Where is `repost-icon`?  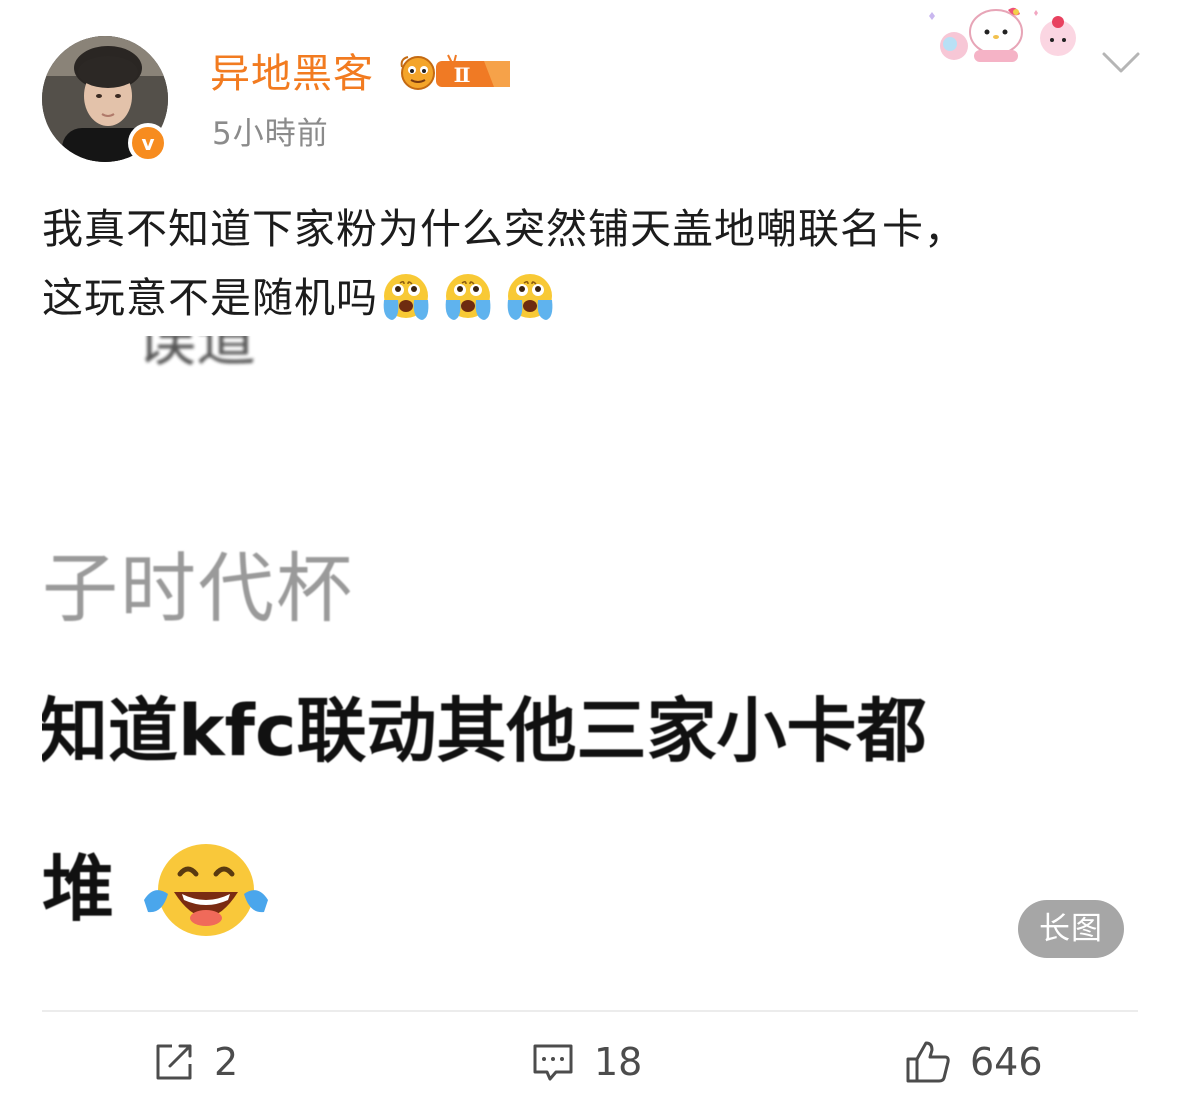 repost-icon is located at coordinates (174, 1062).